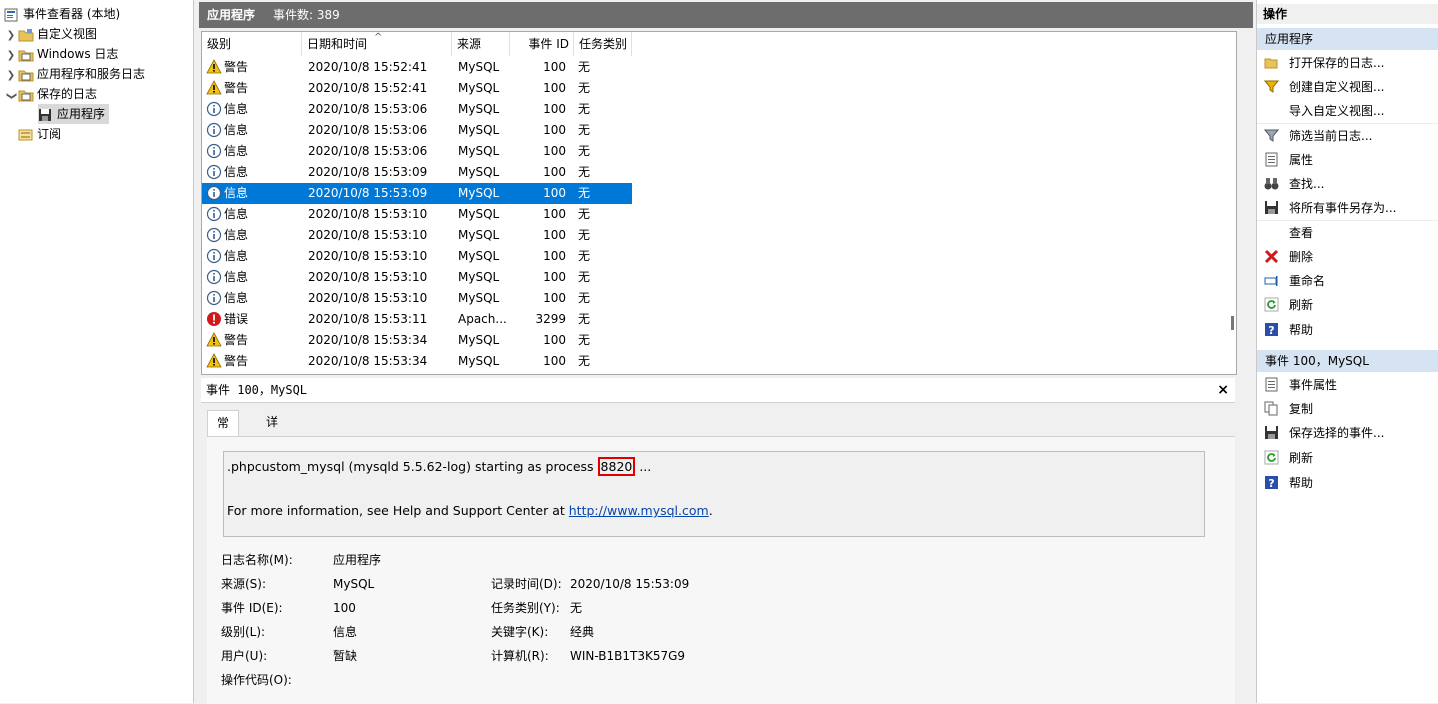 The width and height of the screenshot is (1438, 704). I want to click on prop-source-label: 来源(S):, so click(244, 584).